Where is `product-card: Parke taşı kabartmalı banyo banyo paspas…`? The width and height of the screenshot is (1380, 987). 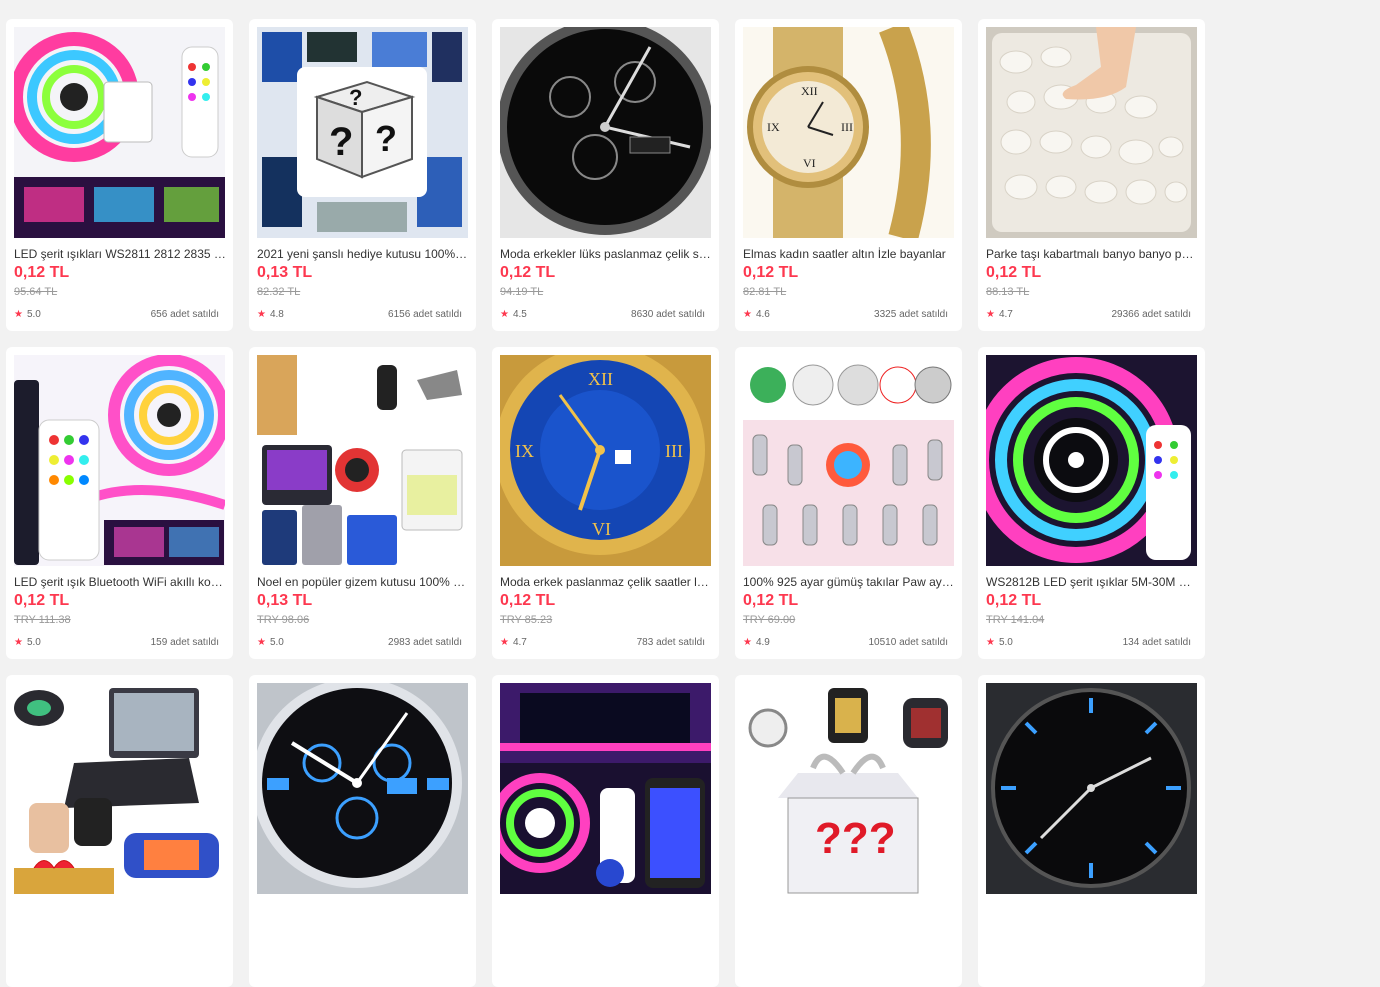
product-card: Parke taşı kabartmalı banyo banyo paspas… is located at coordinates (1091, 175).